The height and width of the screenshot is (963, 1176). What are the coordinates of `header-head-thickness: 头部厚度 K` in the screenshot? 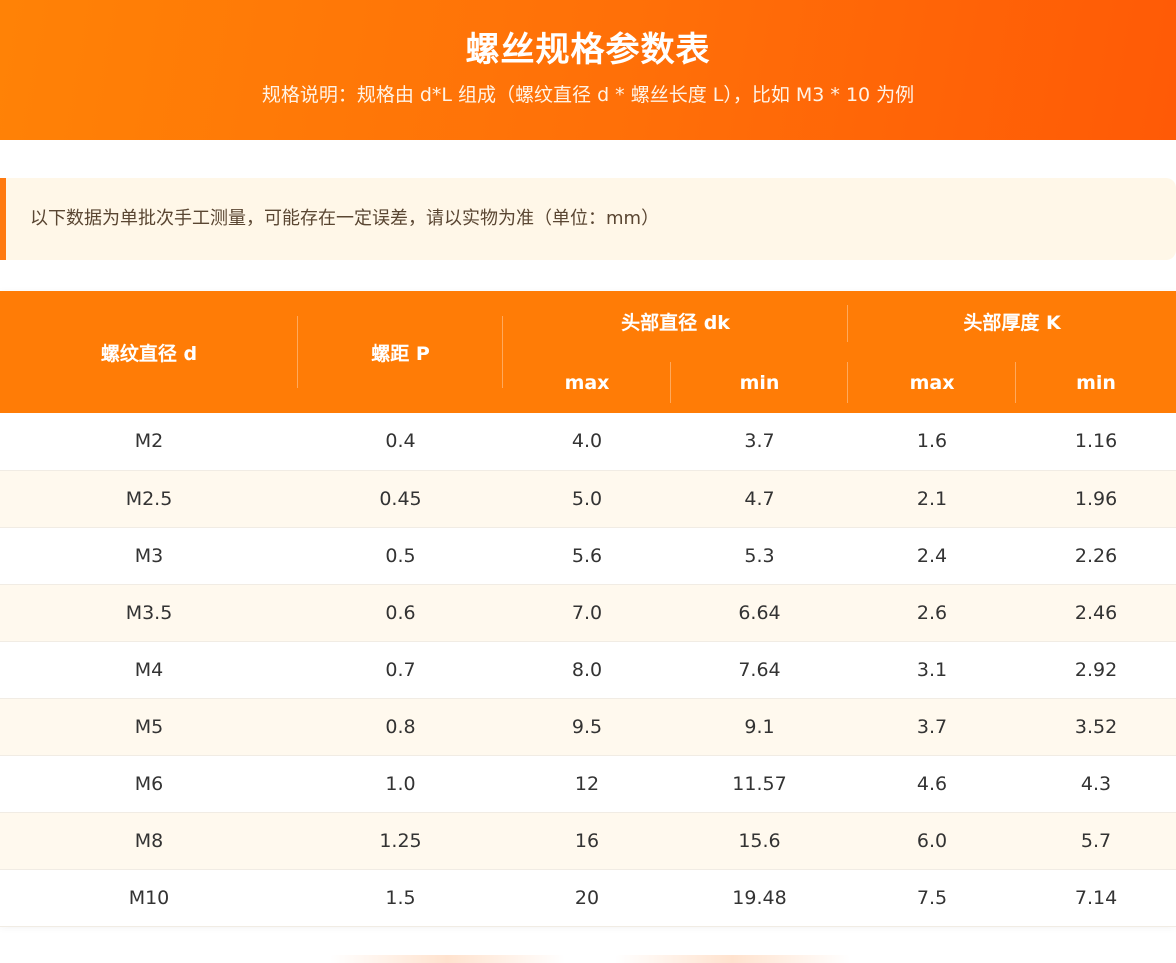 It's located at (1012, 321).